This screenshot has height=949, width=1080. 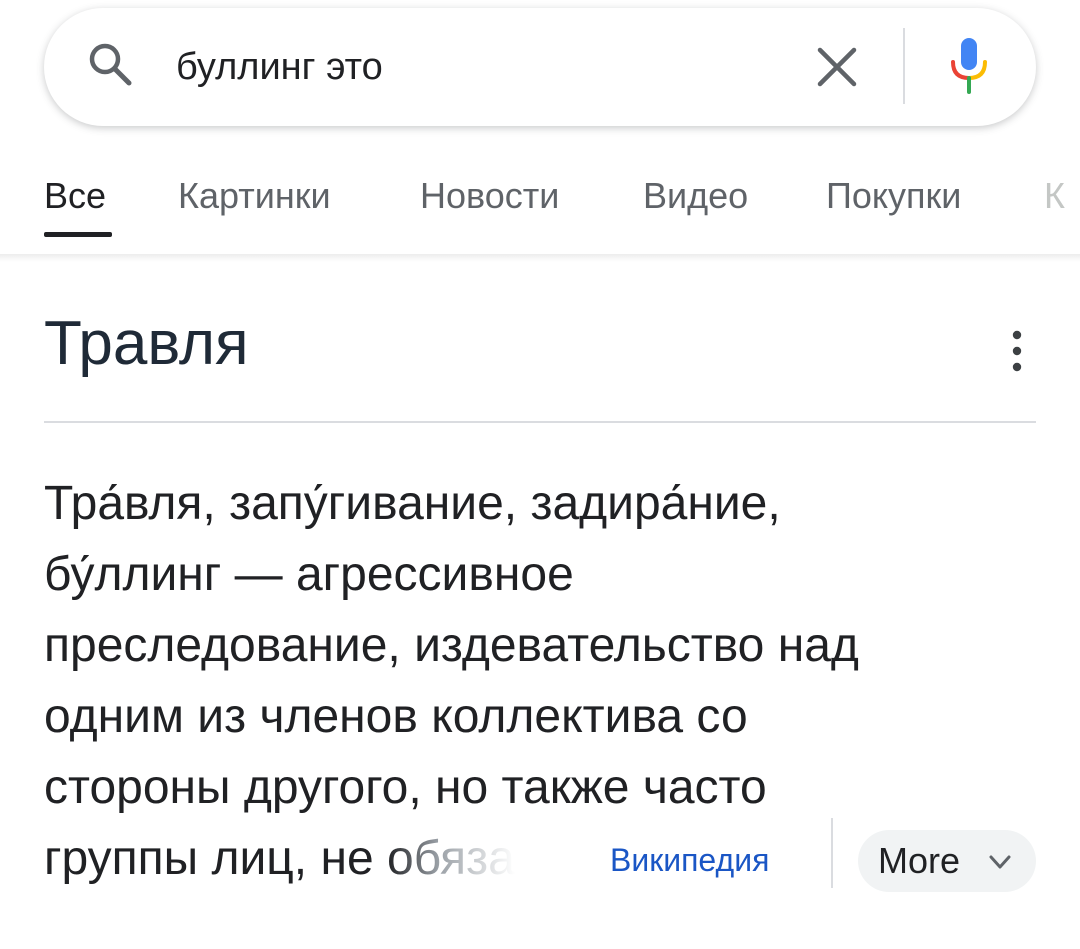 I want to click on description-line: преследование, издевательство над, so click(x=451, y=645).